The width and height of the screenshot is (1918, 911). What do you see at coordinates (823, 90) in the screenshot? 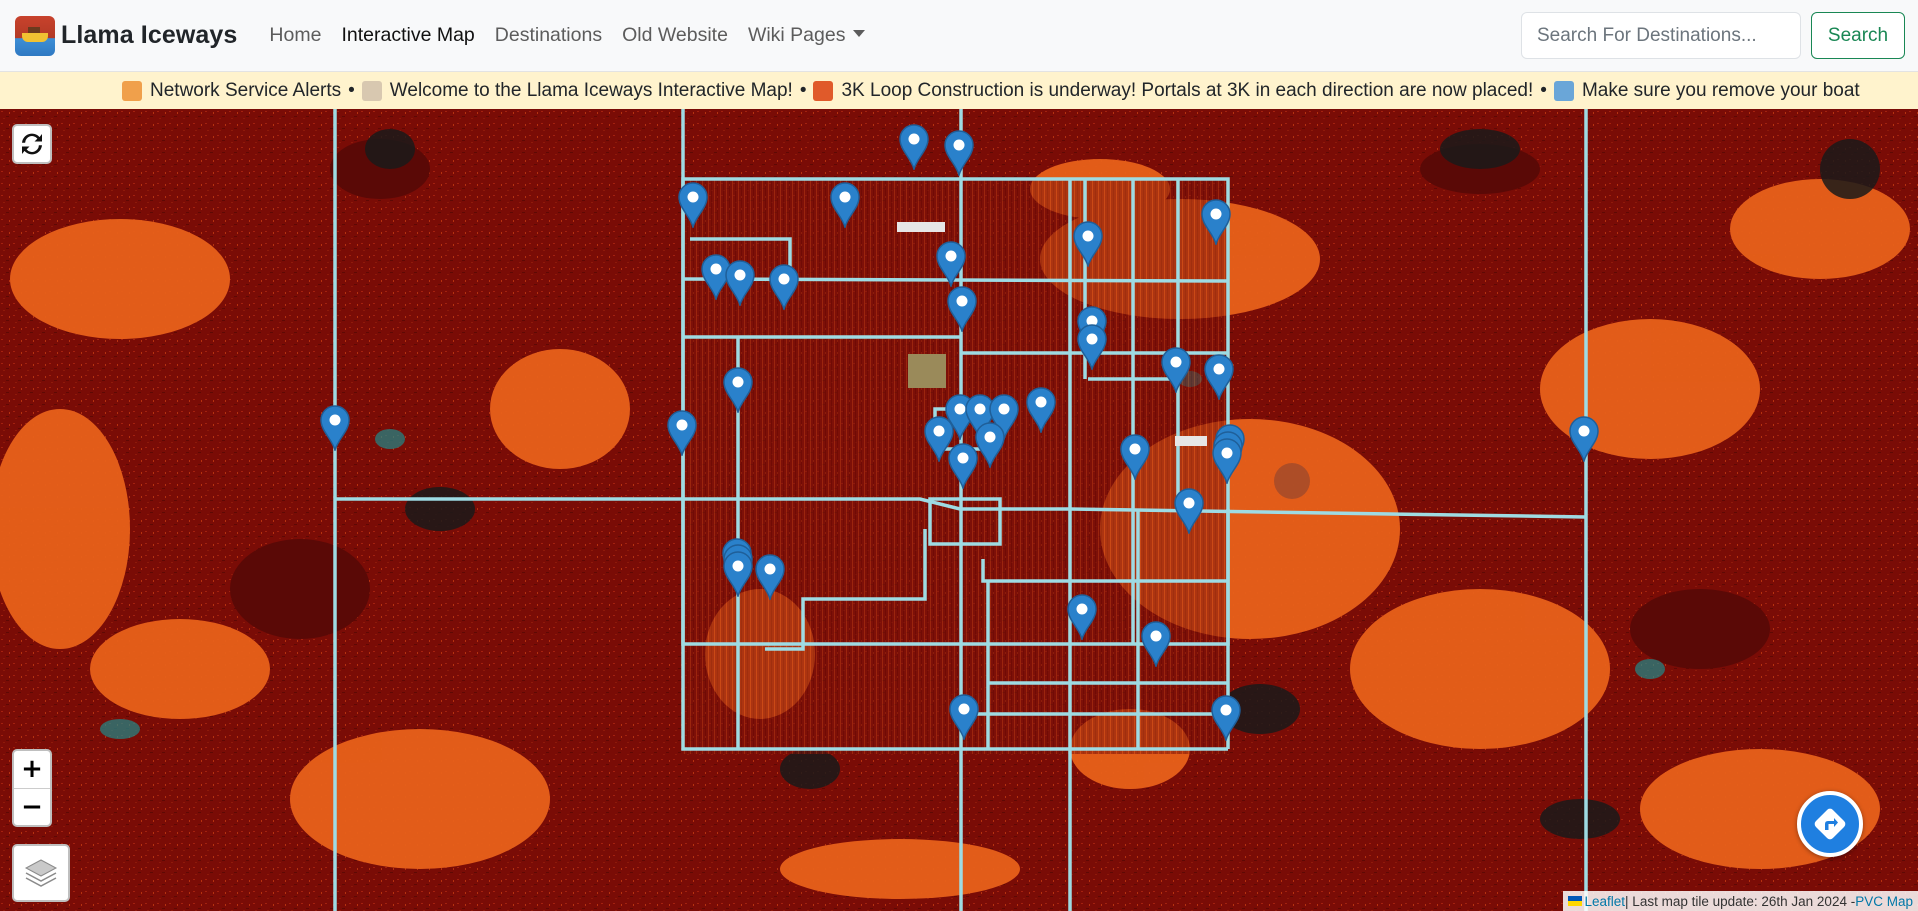
I see `construction-icon` at bounding box center [823, 90].